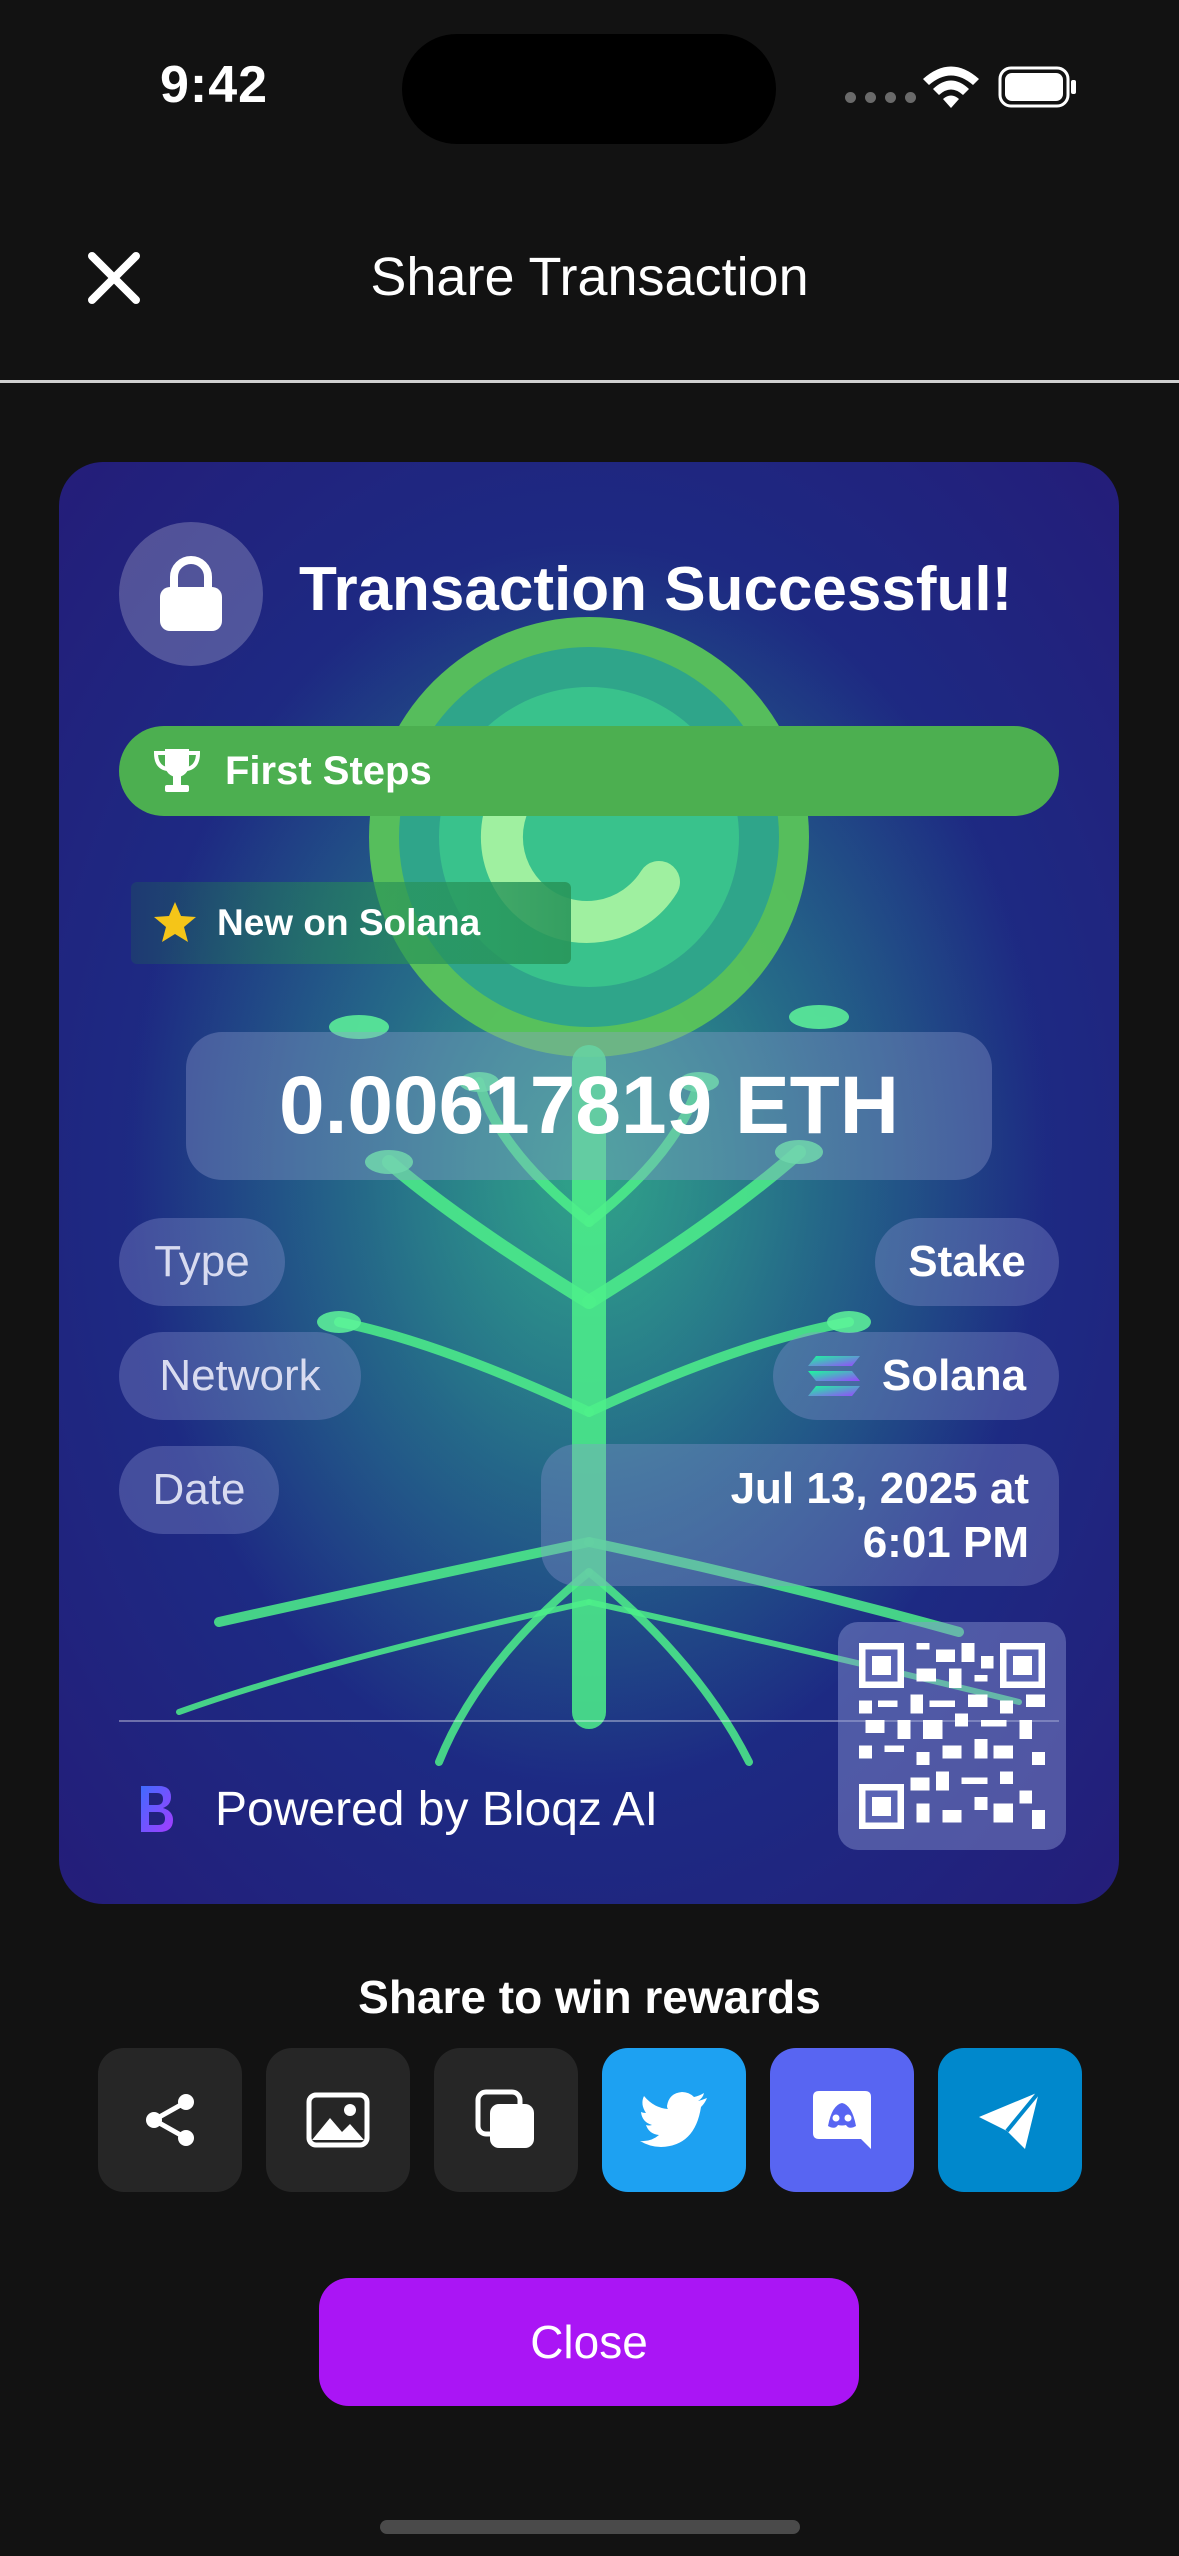  What do you see at coordinates (177, 770) in the screenshot?
I see `trophy-icon` at bounding box center [177, 770].